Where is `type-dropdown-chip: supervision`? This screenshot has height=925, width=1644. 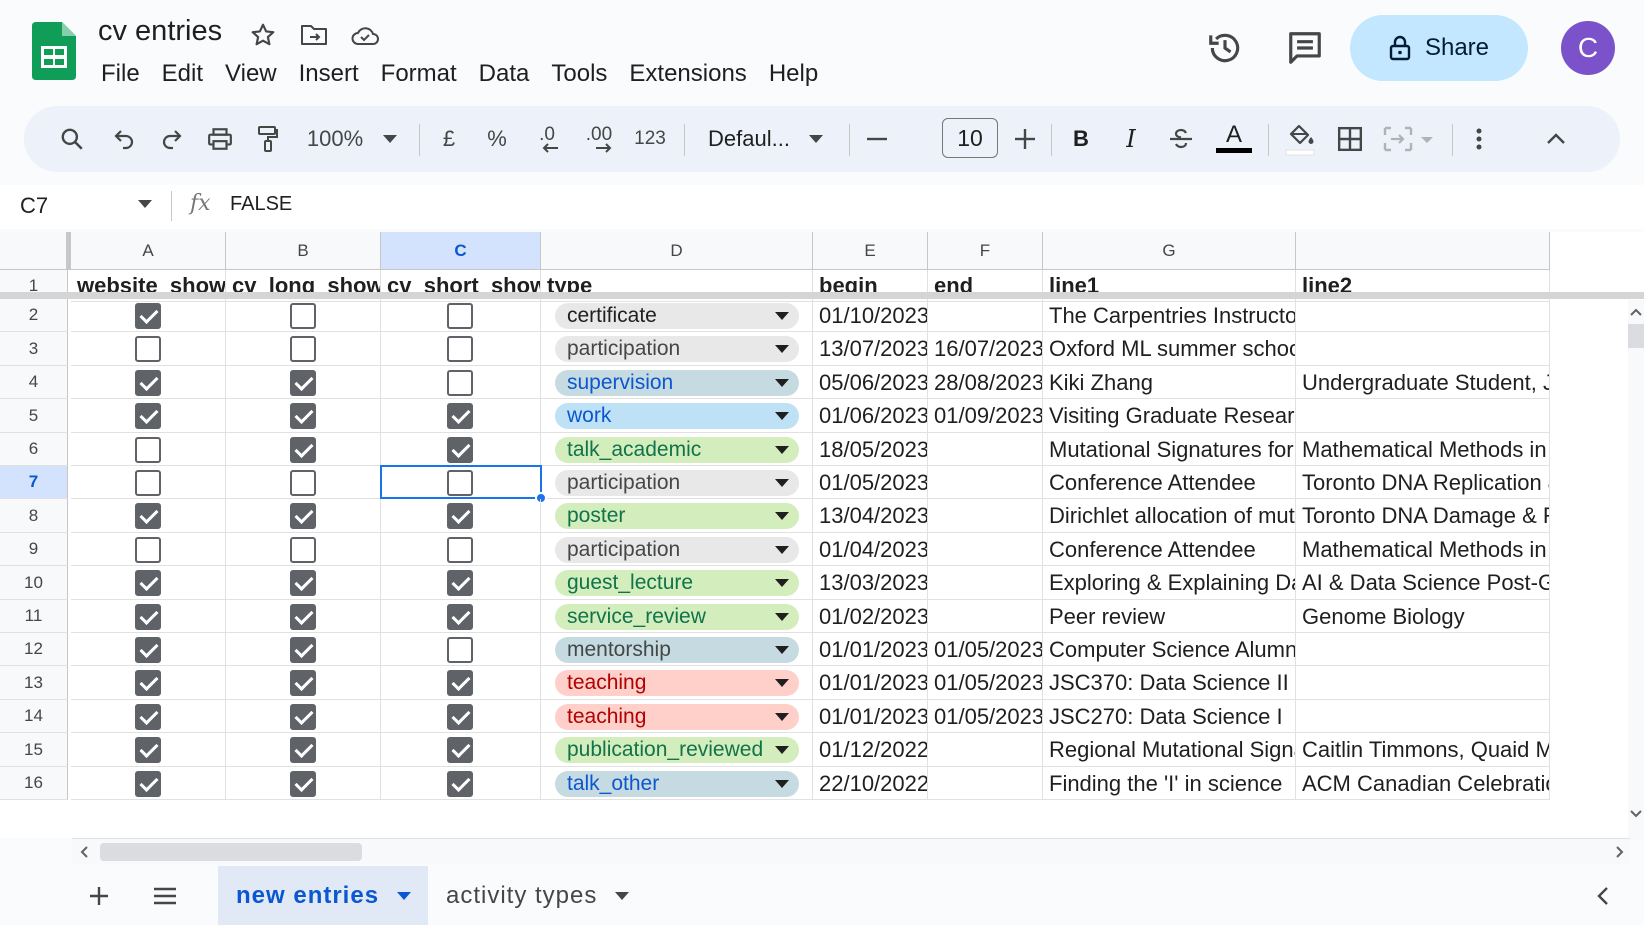
type-dropdown-chip: supervision is located at coordinates (677, 382).